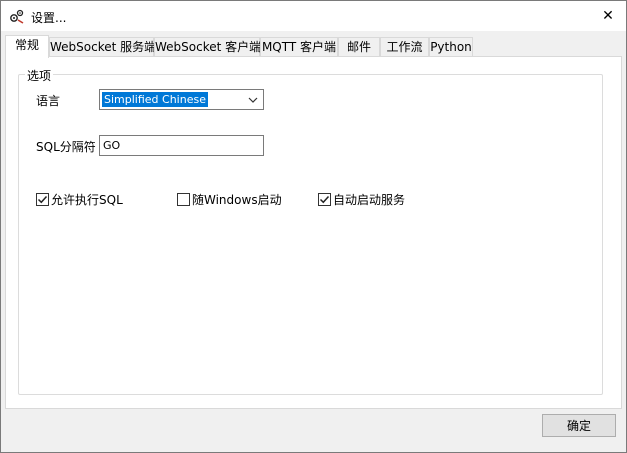 Image resolution: width=627 pixels, height=453 pixels. I want to click on start-with-windows-label: 随Windows启动, so click(237, 199).